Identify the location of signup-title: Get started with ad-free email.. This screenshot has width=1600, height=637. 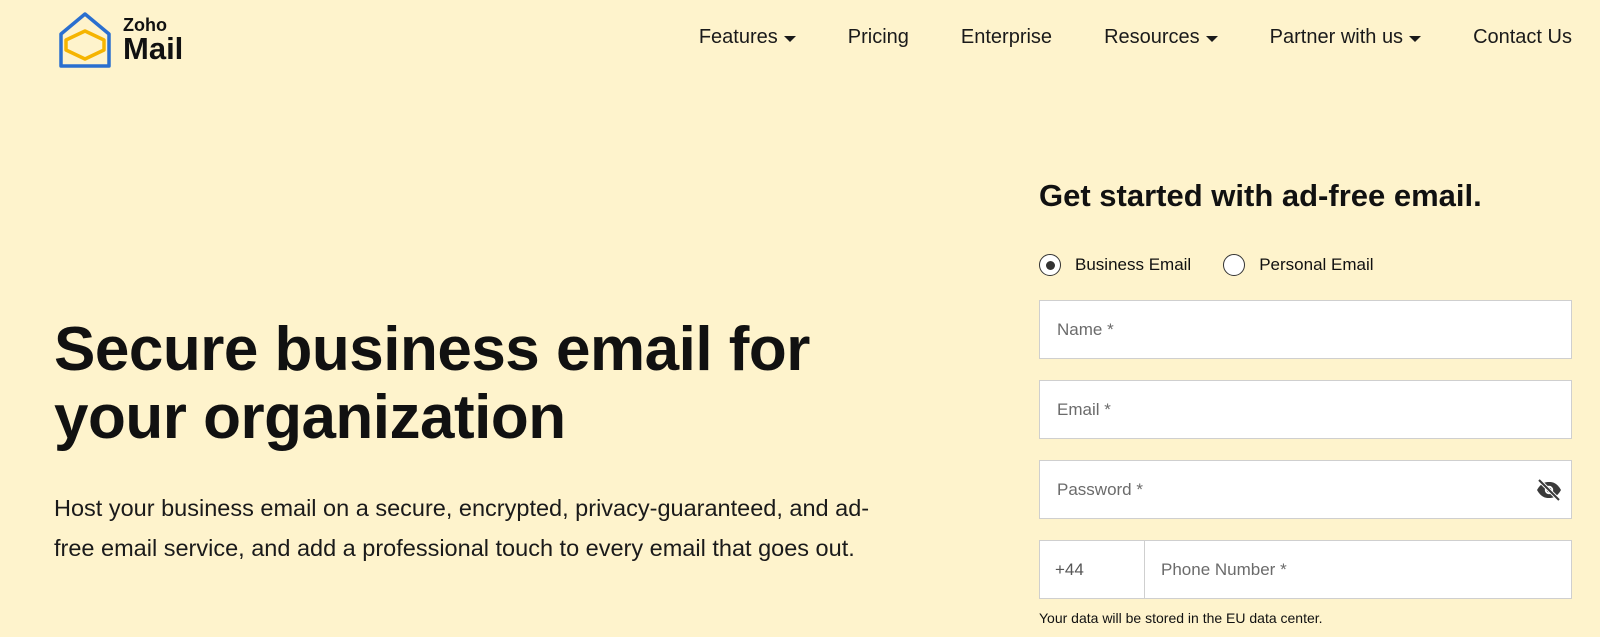
(1260, 195).